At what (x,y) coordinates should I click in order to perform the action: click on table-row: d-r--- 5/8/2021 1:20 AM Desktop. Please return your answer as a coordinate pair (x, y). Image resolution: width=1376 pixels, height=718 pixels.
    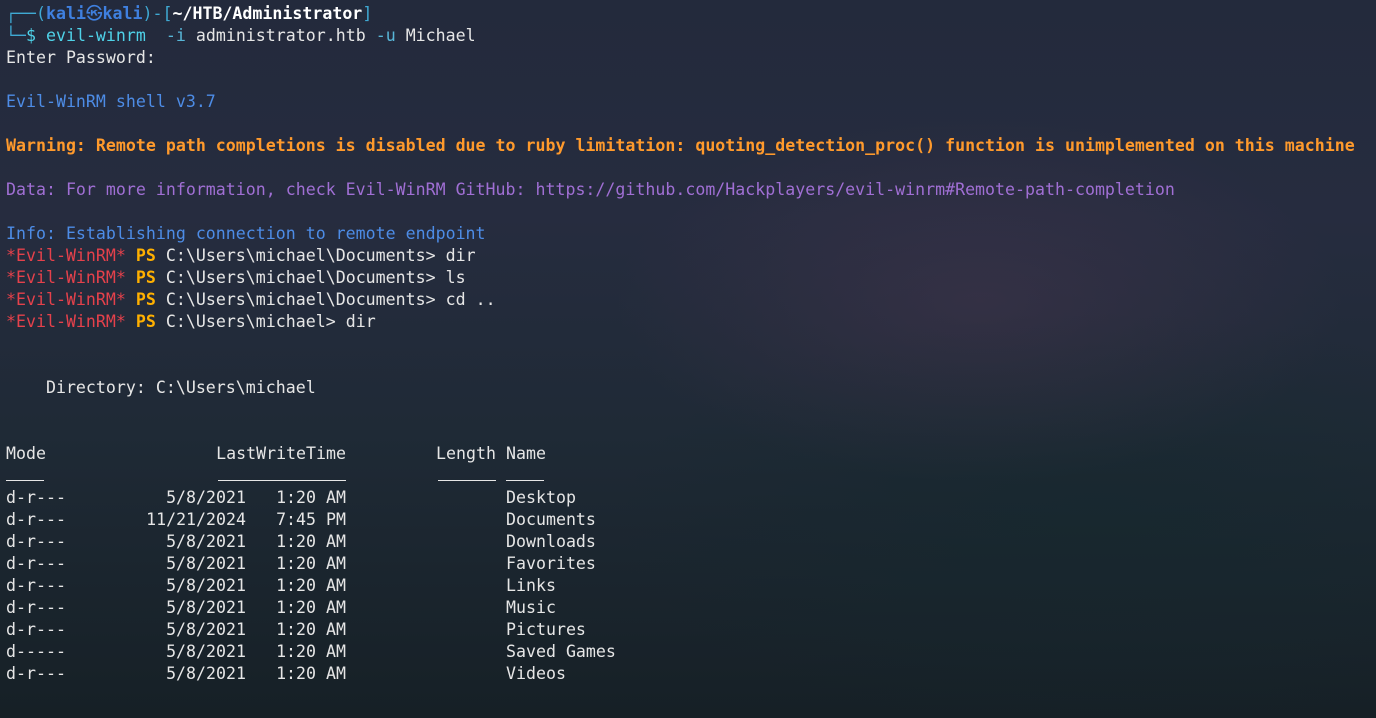
    Looking at the image, I should click on (689, 498).